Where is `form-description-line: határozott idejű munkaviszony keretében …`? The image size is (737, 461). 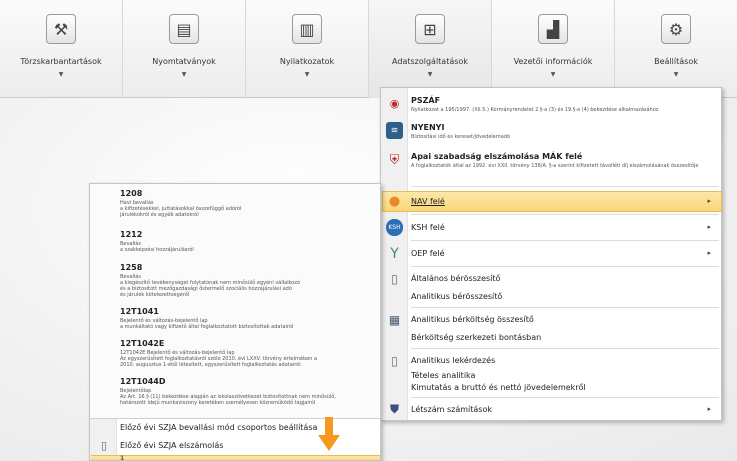
form-description-line: határozott idejű munkaviszony keretében … is located at coordinates (218, 403).